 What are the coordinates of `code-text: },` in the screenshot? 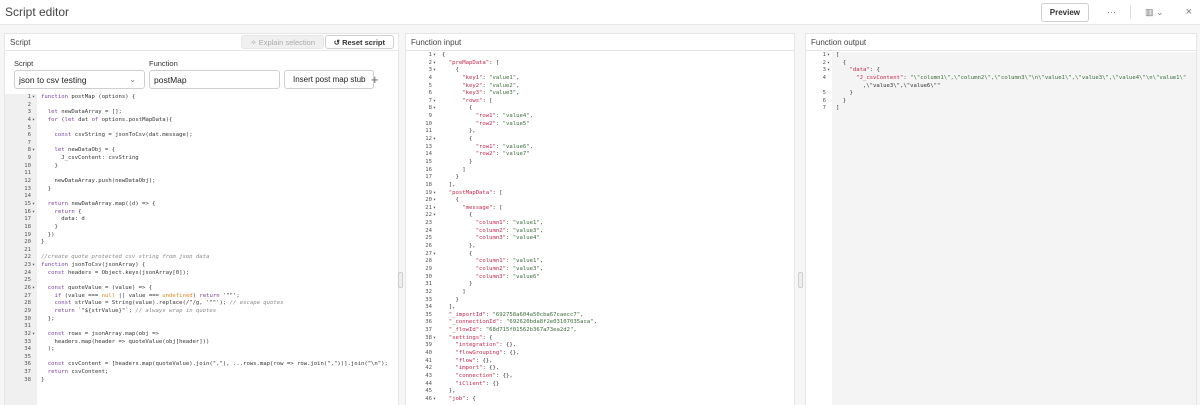 It's located at (459, 131).